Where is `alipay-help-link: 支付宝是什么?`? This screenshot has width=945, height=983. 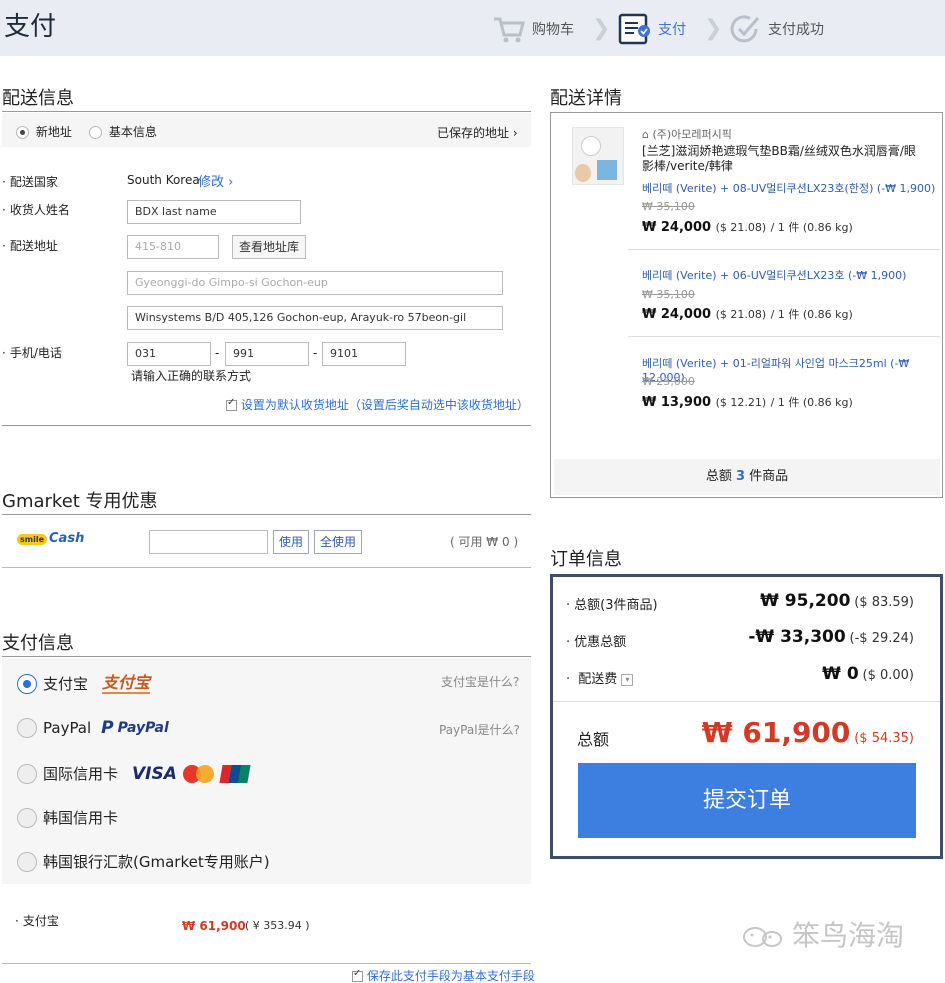
alipay-help-link: 支付宝是什么? is located at coordinates (480, 681).